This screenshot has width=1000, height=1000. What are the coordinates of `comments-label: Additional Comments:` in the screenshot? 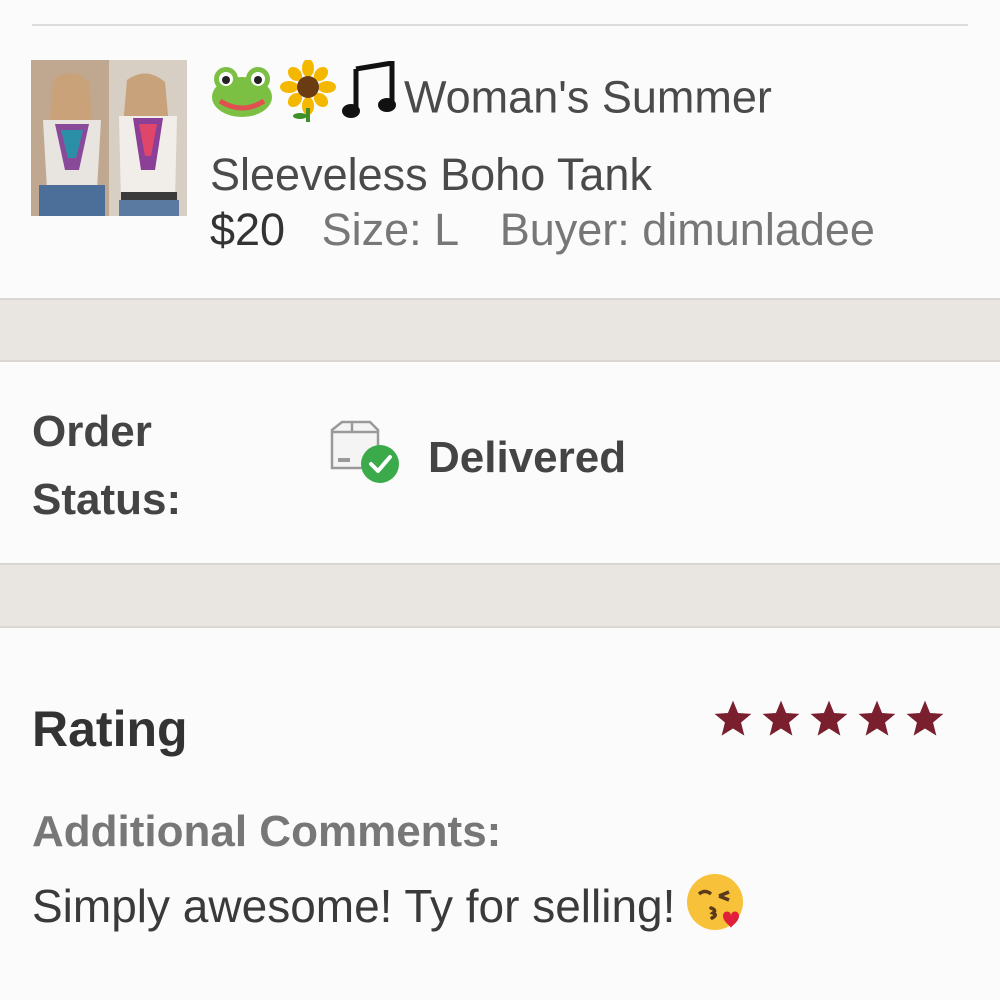 It's located at (267, 831).